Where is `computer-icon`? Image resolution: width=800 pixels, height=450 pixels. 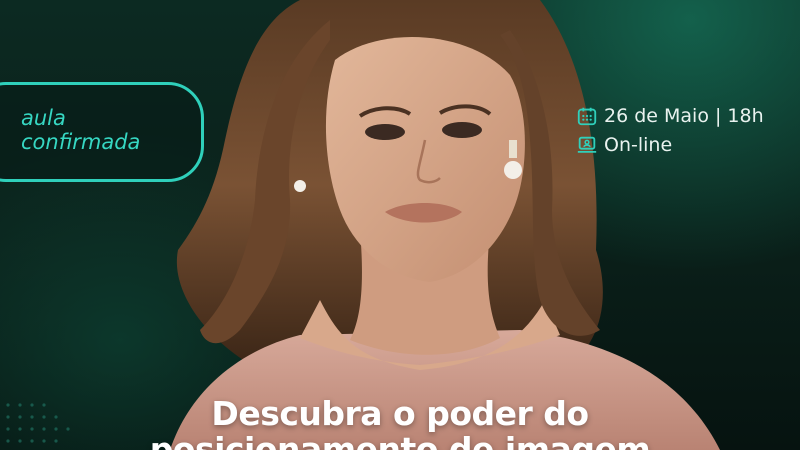
computer-icon is located at coordinates (587, 144).